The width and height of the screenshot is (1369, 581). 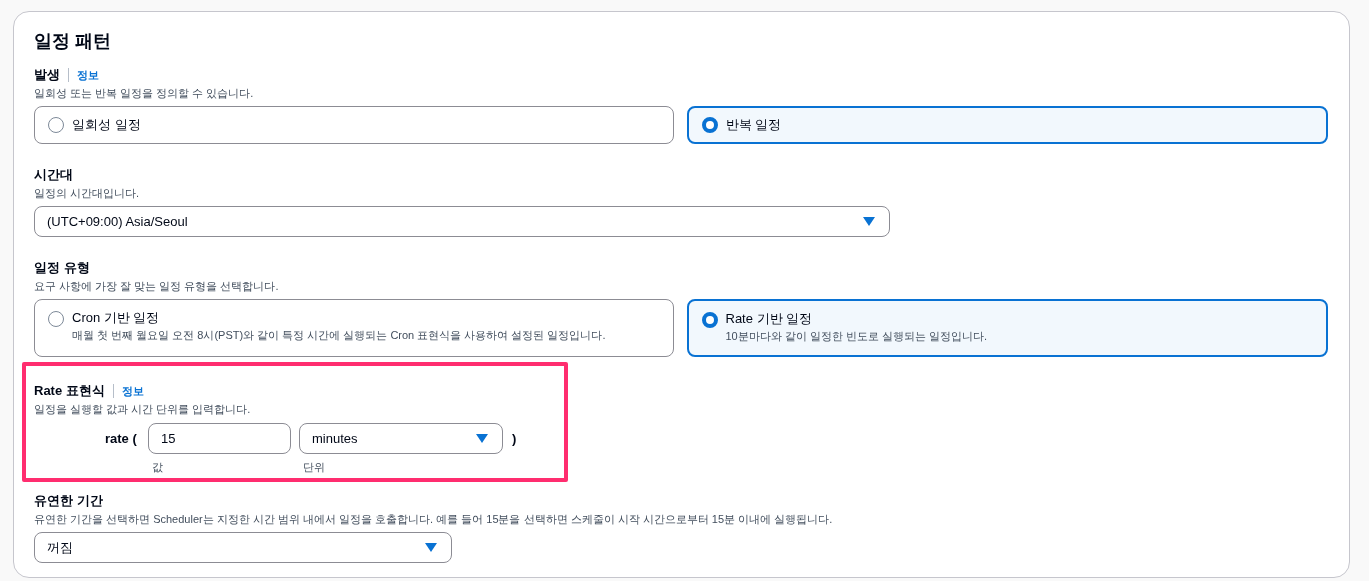 What do you see at coordinates (314, 467) in the screenshot?
I see `input-caption: 단위` at bounding box center [314, 467].